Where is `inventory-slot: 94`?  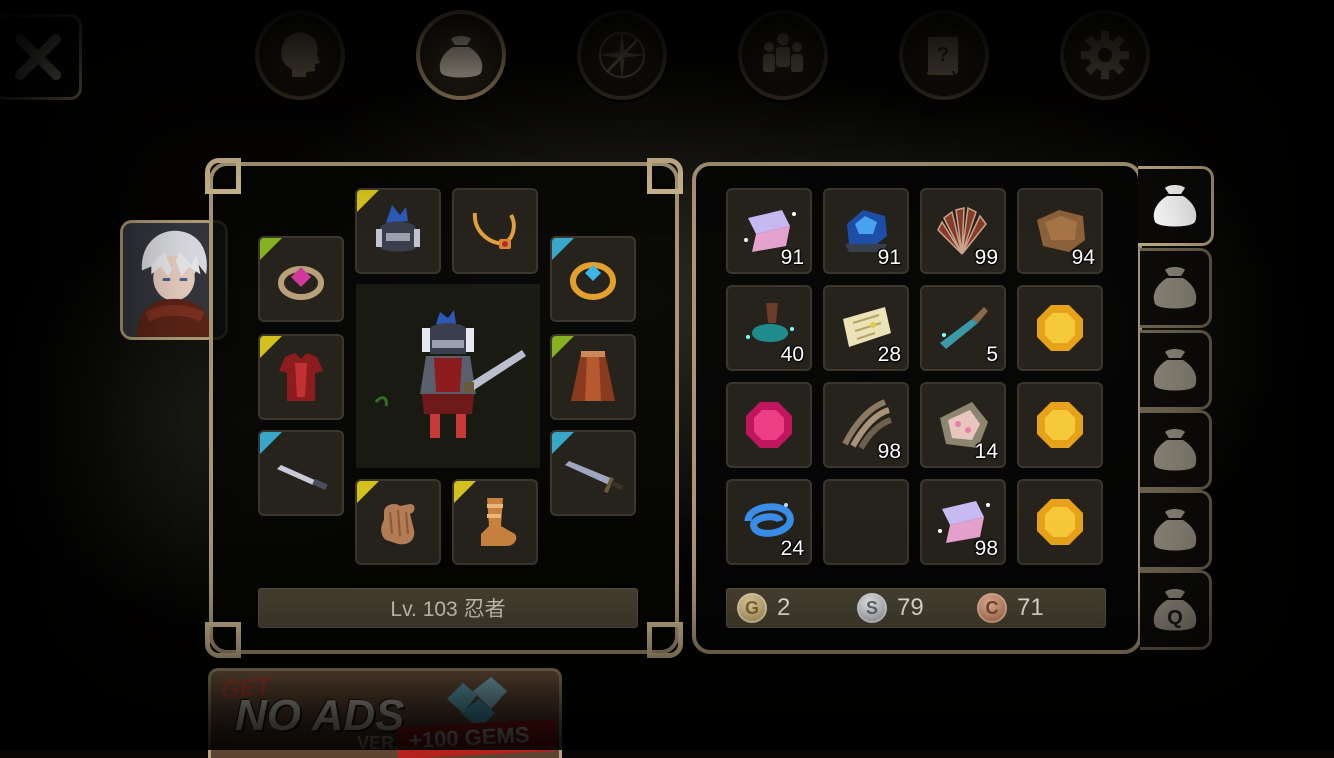 inventory-slot: 94 is located at coordinates (1060, 231).